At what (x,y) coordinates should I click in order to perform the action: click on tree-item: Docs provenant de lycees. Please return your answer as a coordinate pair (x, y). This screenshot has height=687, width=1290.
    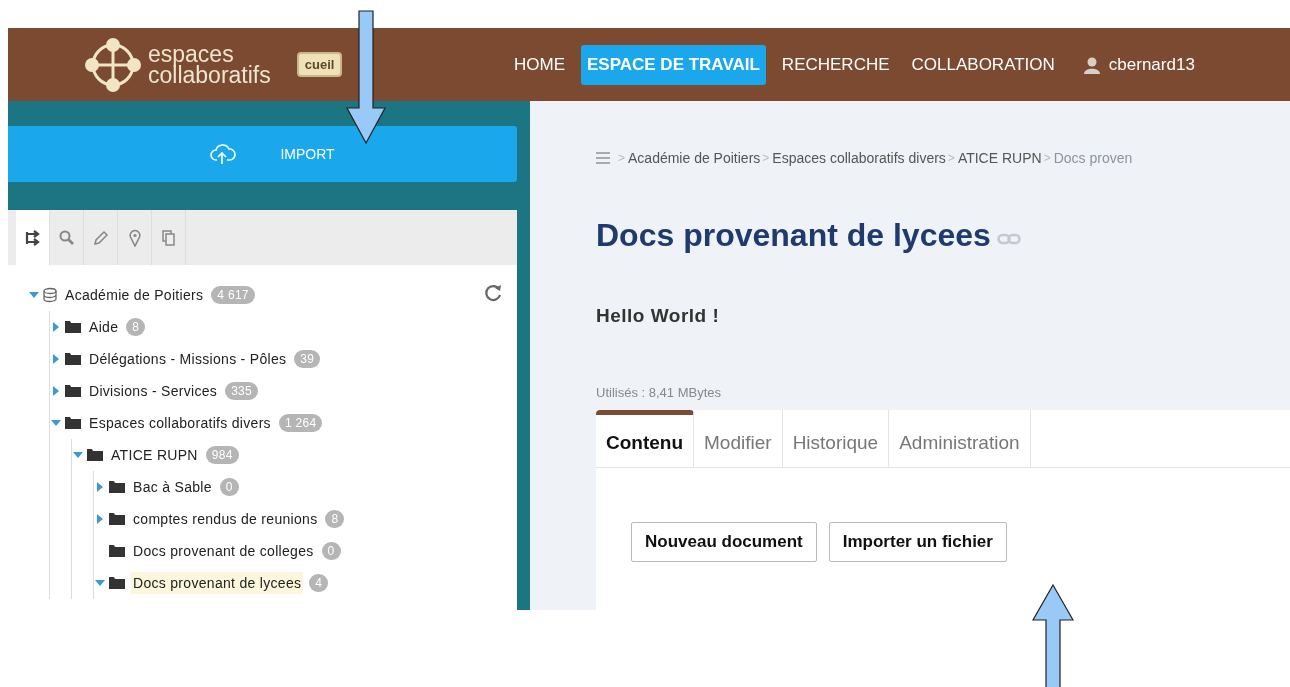
    Looking at the image, I should click on (217, 583).